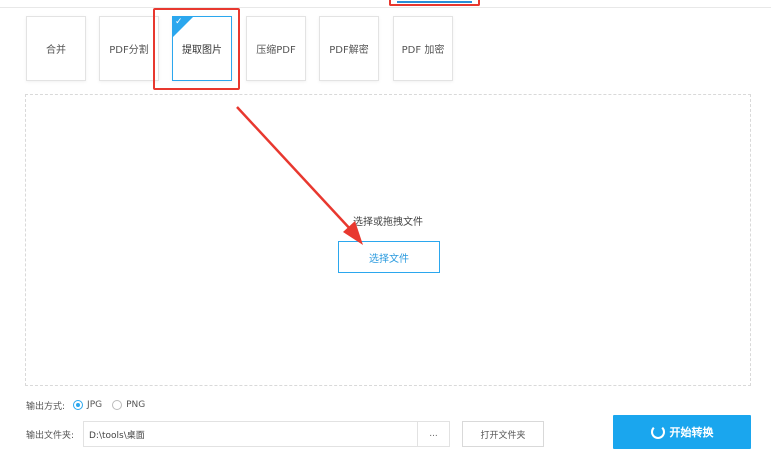  Describe the element at coordinates (388, 222) in the screenshot. I see `dropzone-hint: 选择或拖拽文件` at that location.